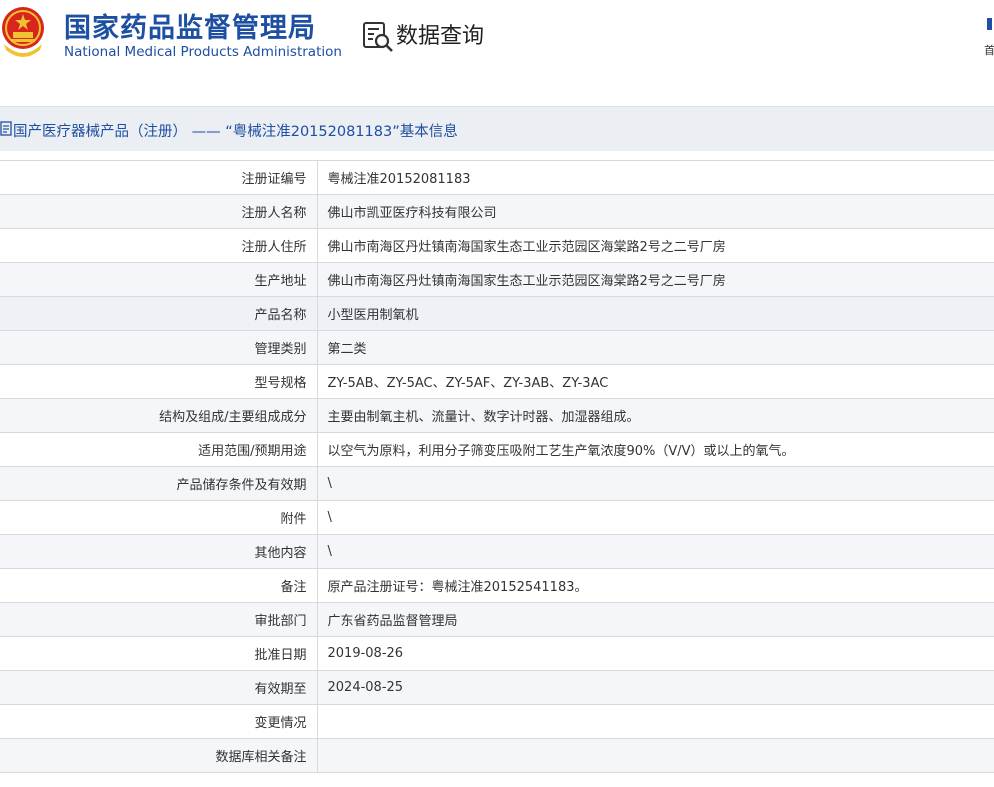 This screenshot has height=787, width=994. I want to click on row-value: 以空气为原料，利用分子筛变压吸附工艺生产氧浓度90%（V/V）或以上的氧气。, so click(655, 449).